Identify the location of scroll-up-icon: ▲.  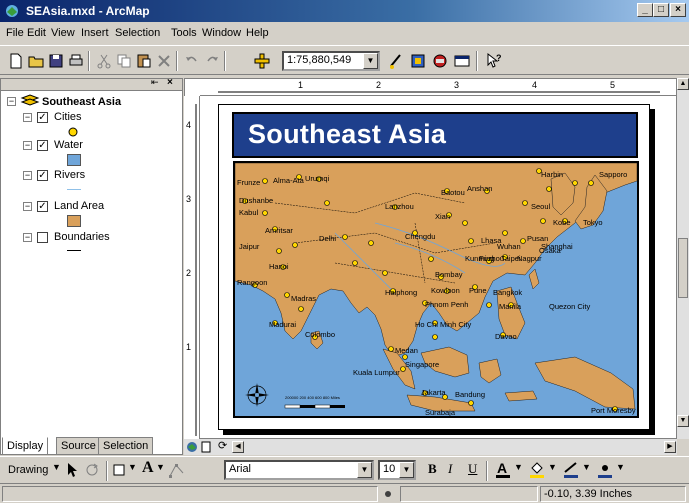
(683, 84).